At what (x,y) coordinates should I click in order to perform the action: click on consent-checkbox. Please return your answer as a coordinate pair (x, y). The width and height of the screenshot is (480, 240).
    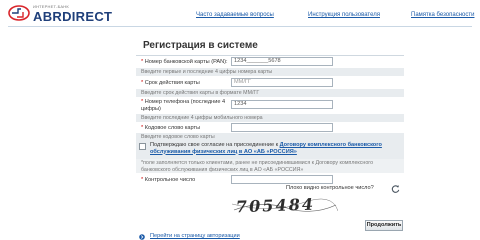
    Looking at the image, I should click on (142, 146).